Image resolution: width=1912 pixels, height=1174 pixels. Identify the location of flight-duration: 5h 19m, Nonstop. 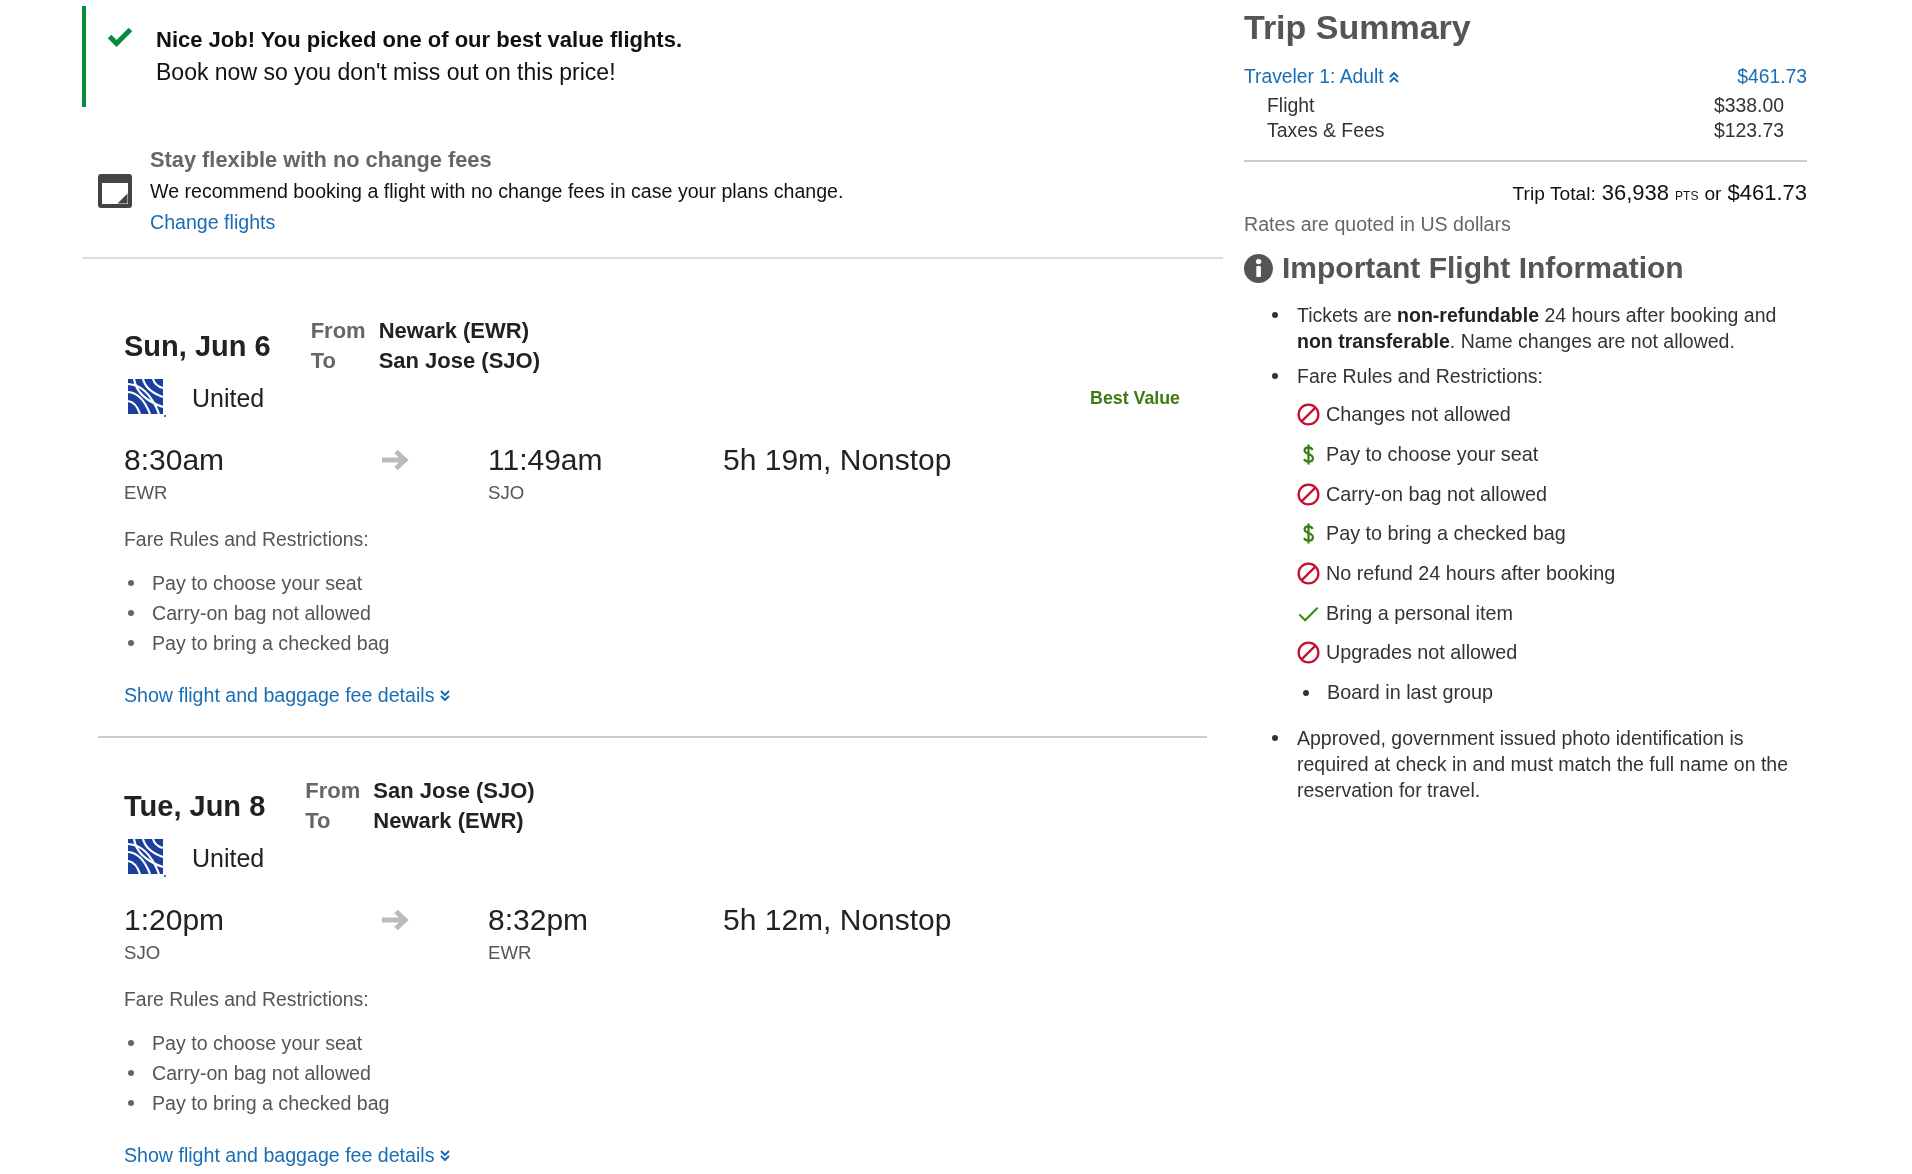
(837, 460).